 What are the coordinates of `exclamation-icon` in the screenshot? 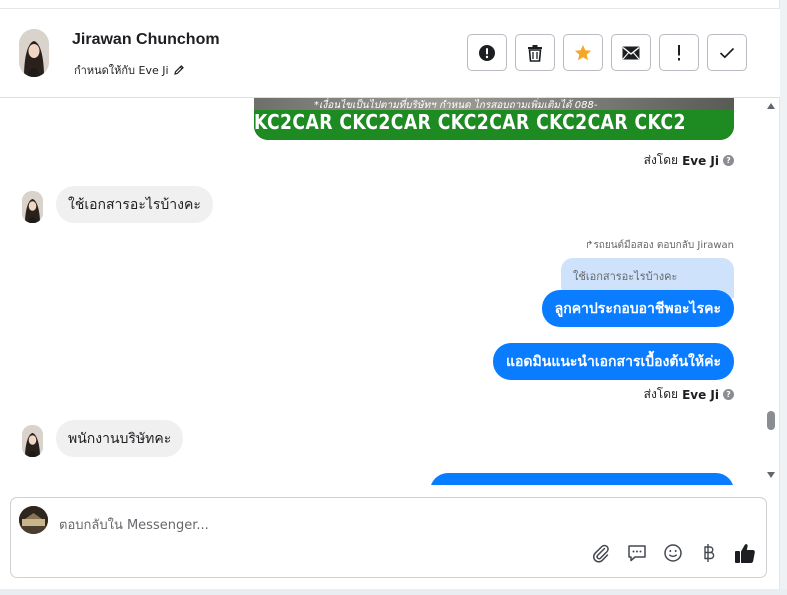 It's located at (679, 52).